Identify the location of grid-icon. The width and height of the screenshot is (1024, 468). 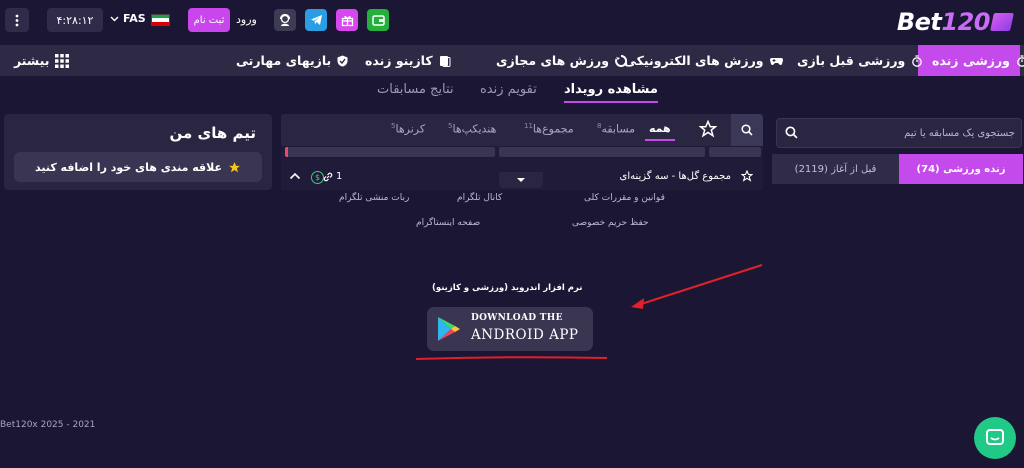
(62, 60).